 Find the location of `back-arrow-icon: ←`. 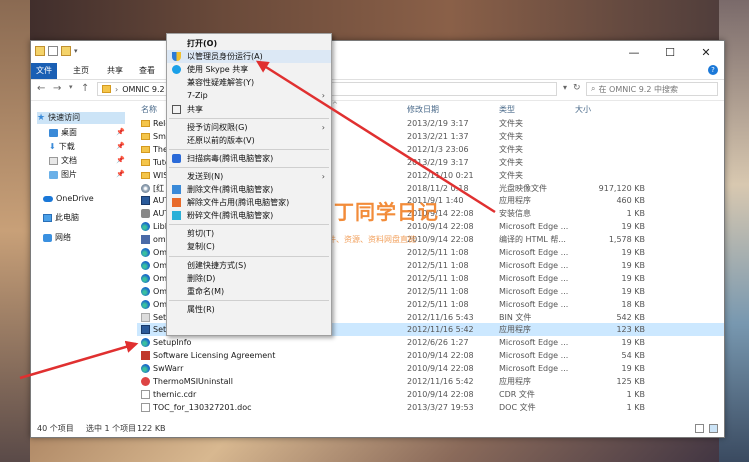

back-arrow-icon: ← is located at coordinates (41, 88).